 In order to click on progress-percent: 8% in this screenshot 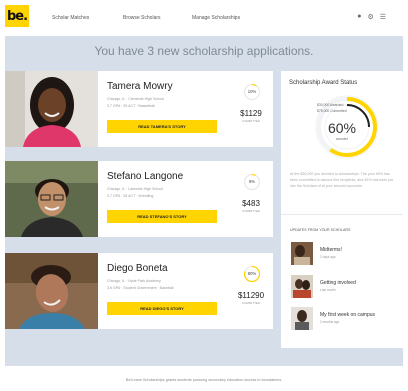, I will do `click(252, 181)`.